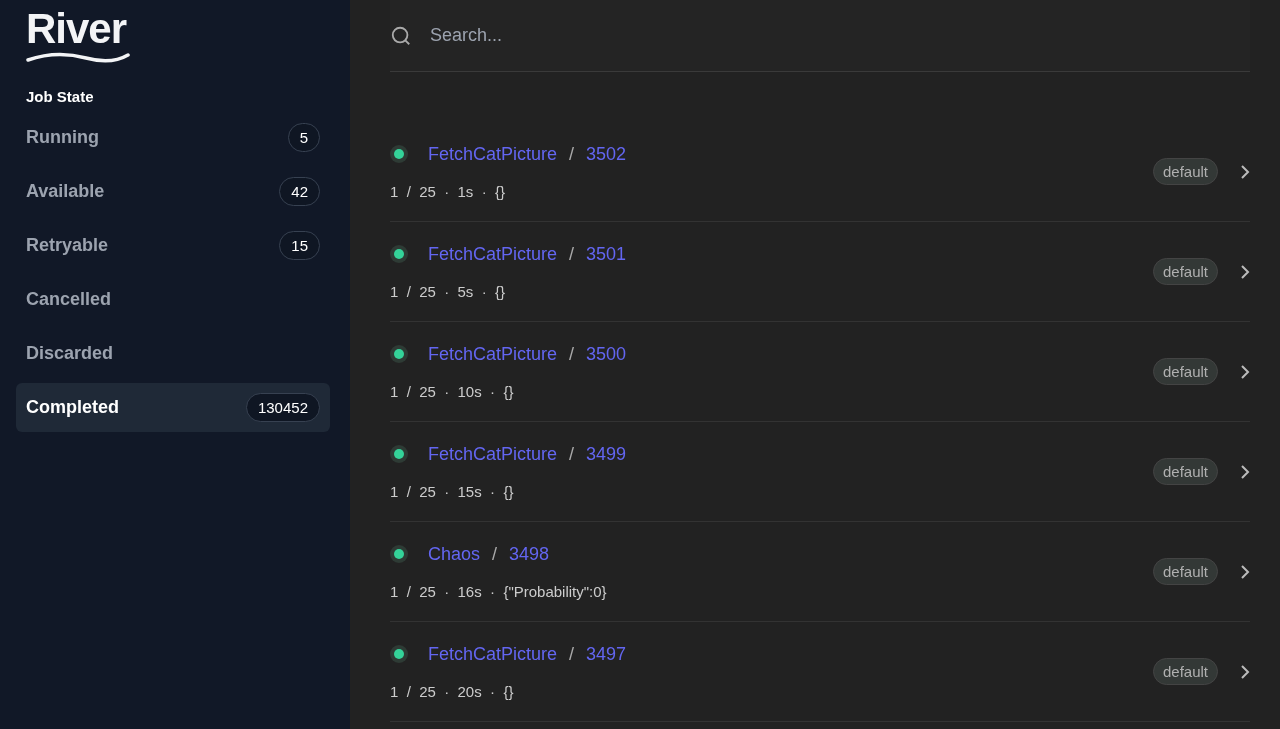  I want to click on sidebar-item-label: Cancelled, so click(69, 299).